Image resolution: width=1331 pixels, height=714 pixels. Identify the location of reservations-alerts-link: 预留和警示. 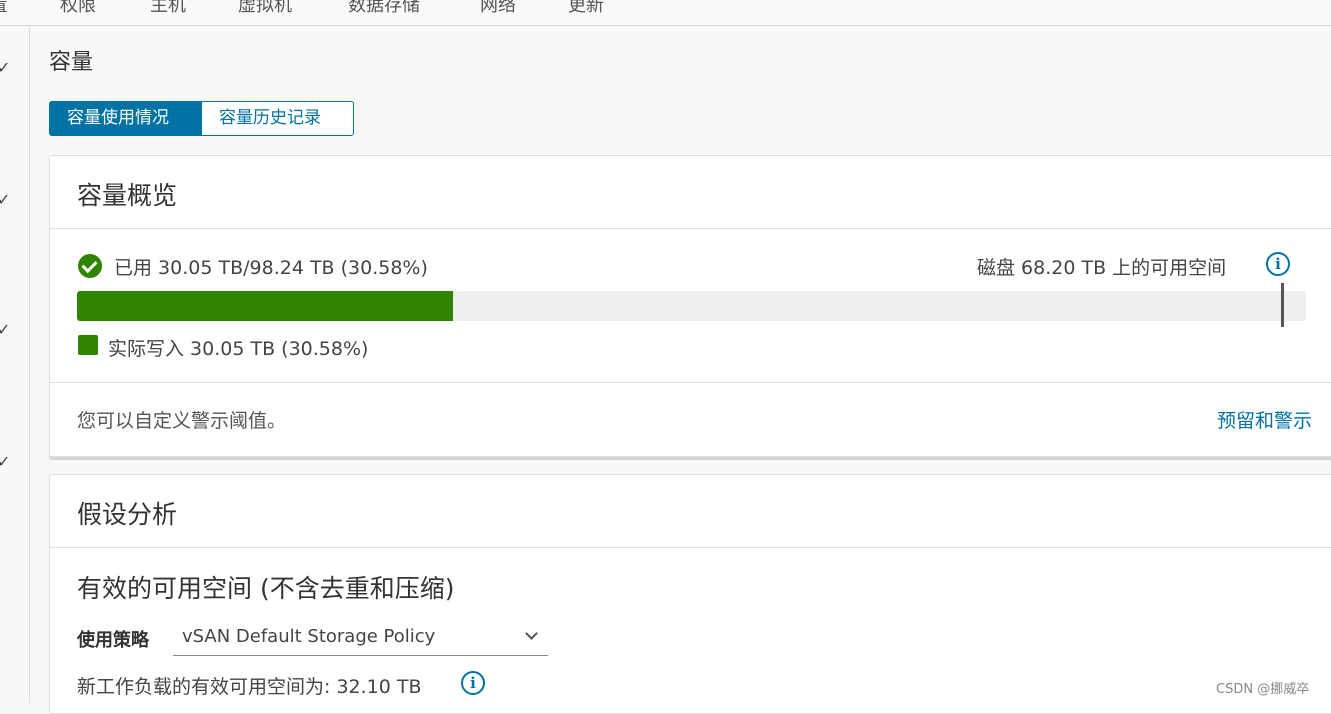
(1264, 419).